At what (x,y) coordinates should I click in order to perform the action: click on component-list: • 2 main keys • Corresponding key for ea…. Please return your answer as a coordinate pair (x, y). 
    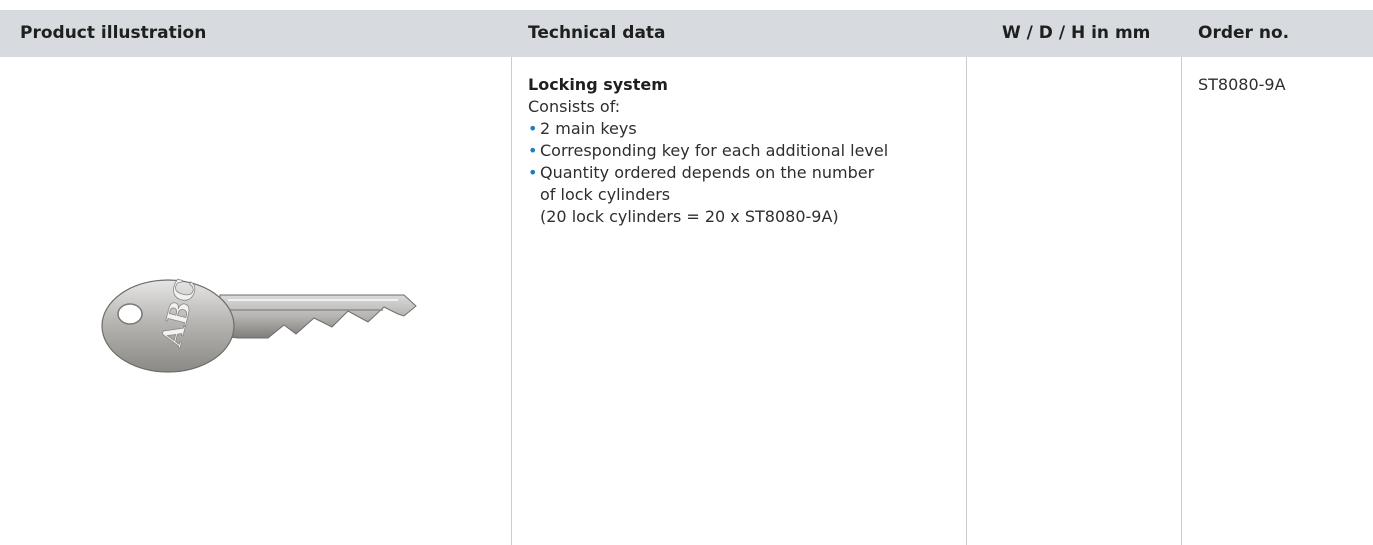
    Looking at the image, I should click on (738, 162).